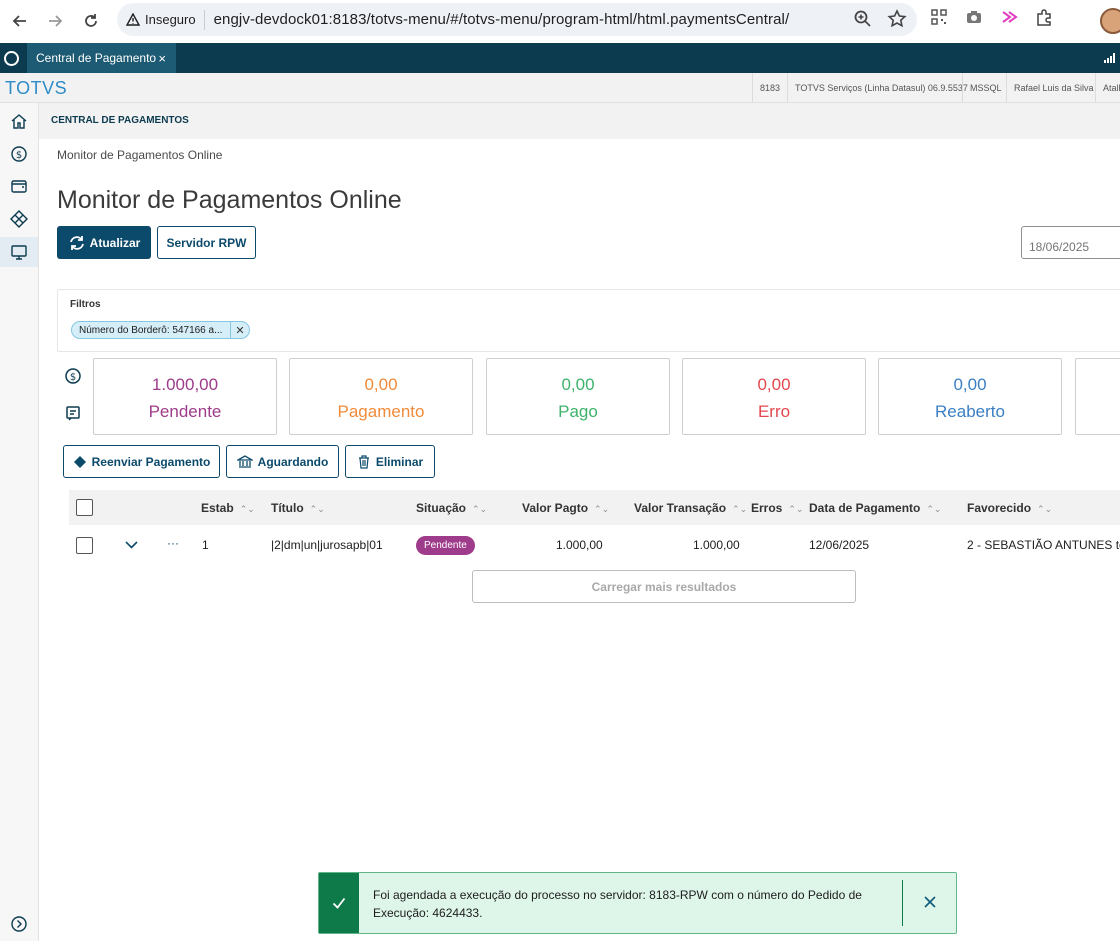  I want to click on date-field, so click(1070, 242).